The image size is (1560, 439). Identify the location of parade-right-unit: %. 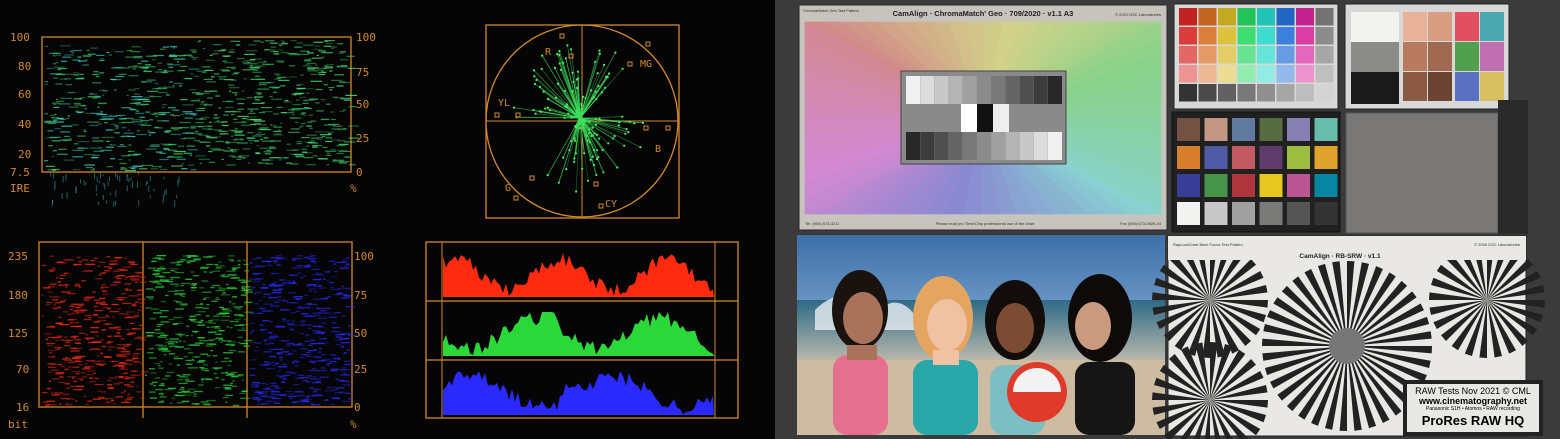
(353, 424).